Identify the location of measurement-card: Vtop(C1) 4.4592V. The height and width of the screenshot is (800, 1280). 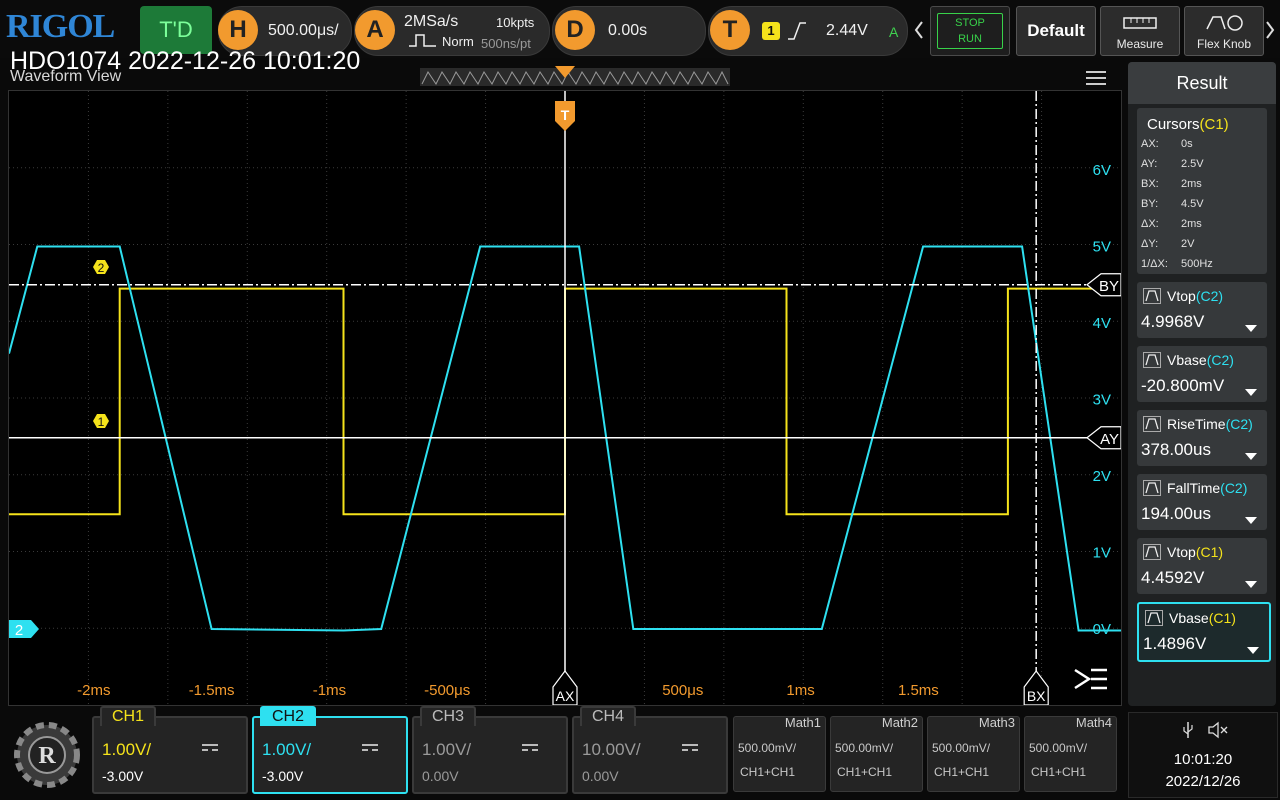
(1202, 566).